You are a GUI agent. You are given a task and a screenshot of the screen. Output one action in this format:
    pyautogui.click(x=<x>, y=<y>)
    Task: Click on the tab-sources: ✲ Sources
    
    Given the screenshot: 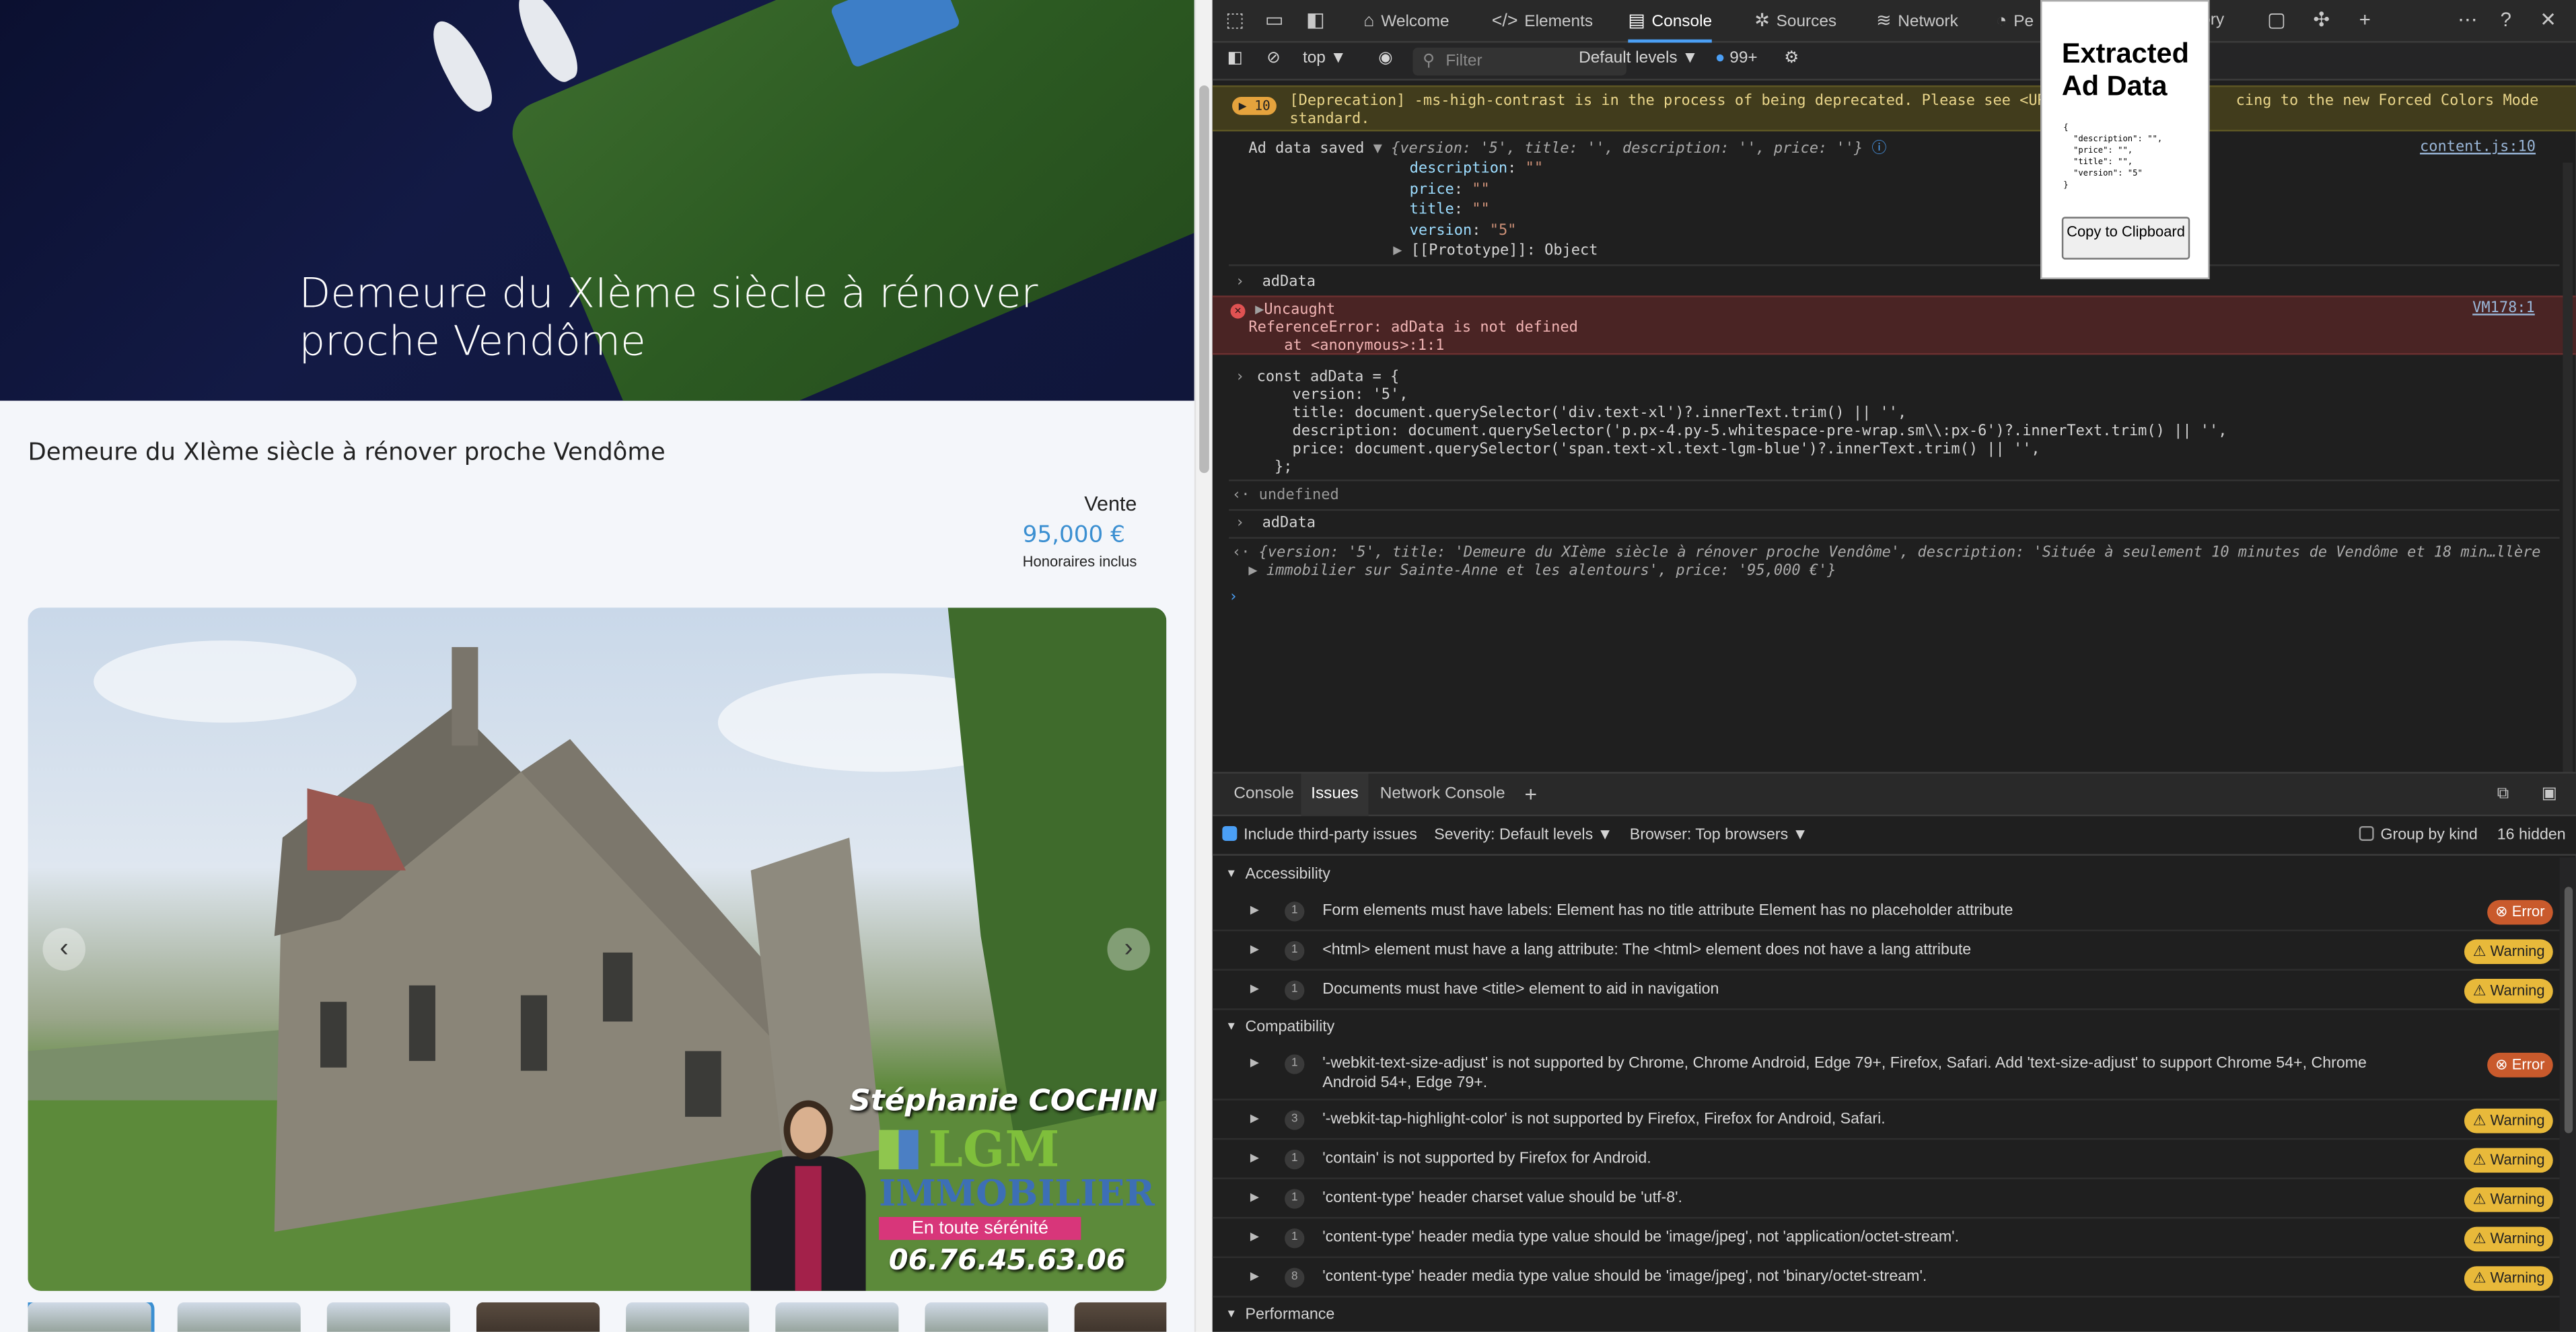 What is the action you would take?
    pyautogui.click(x=1795, y=21)
    